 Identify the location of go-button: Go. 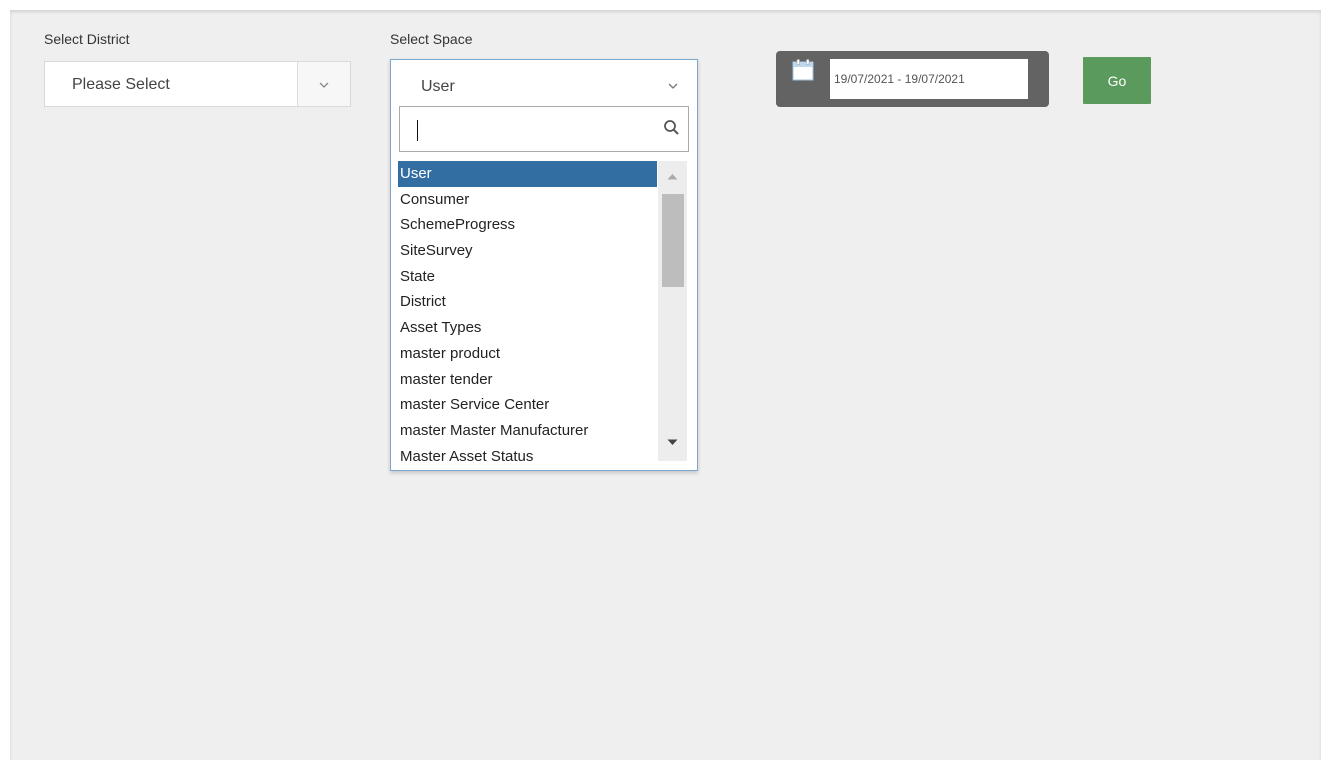
(1117, 80).